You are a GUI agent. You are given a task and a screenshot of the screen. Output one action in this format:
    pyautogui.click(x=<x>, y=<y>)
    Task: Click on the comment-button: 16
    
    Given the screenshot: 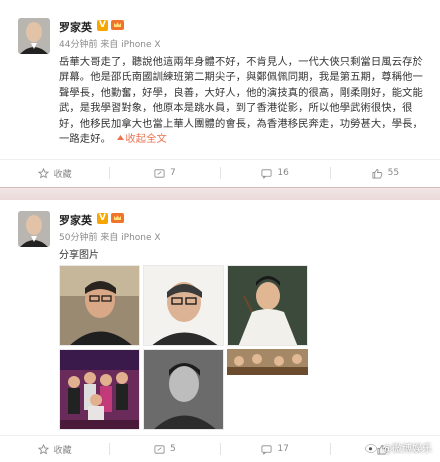 What is the action you would take?
    pyautogui.click(x=275, y=173)
    